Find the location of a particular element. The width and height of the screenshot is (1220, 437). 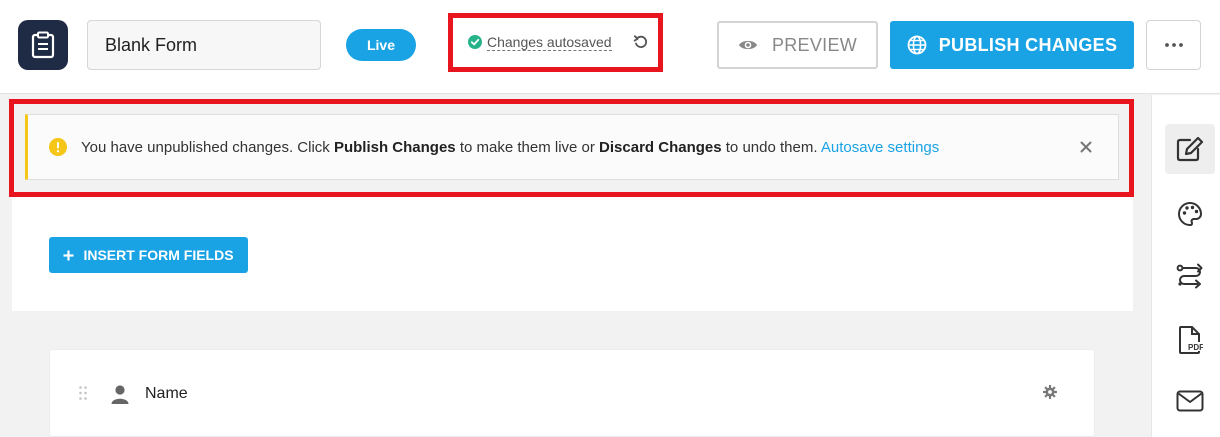

insert-form-fields-button: INSERT FORM FIELDS is located at coordinates (148, 255).